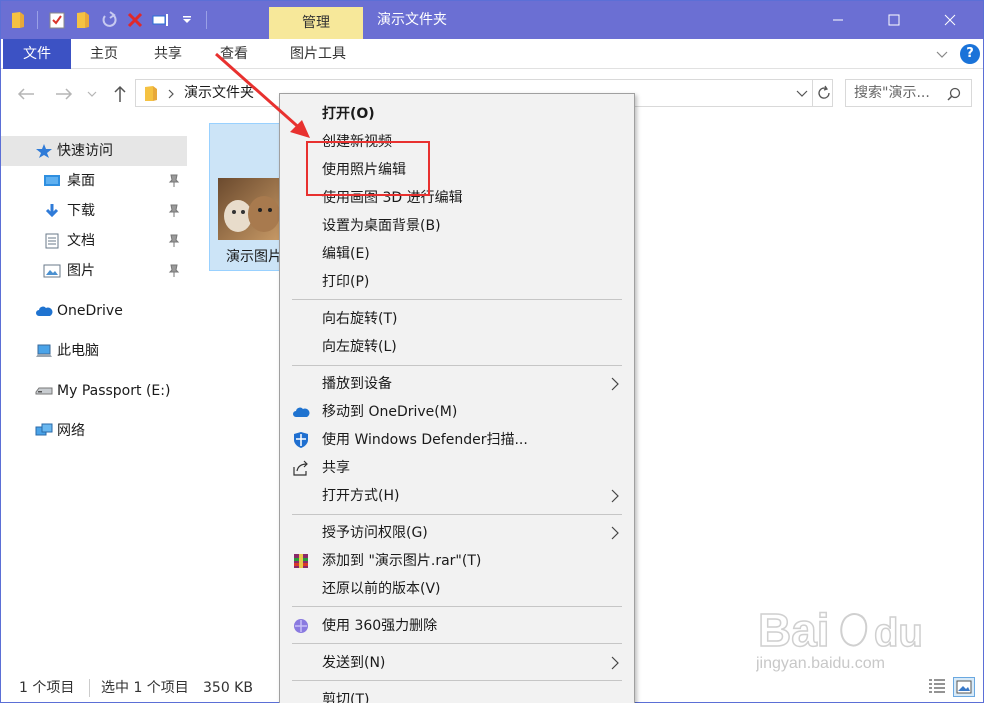 This screenshot has height=703, width=984. Describe the element at coordinates (81, 181) in the screenshot. I see `sidebar-item-label: 桌面` at that location.